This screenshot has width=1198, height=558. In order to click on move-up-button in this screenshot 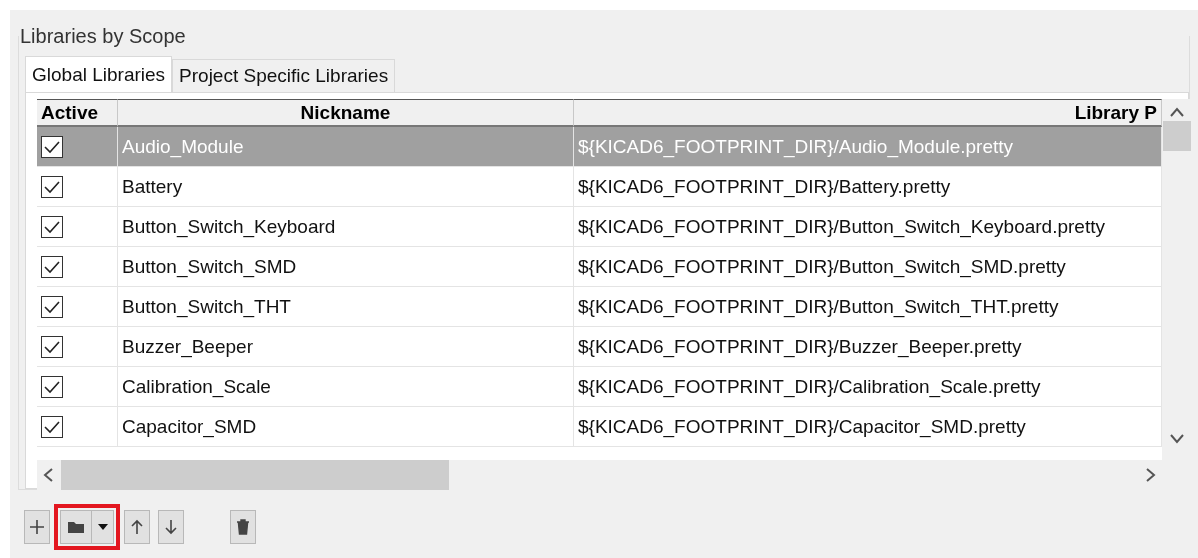, I will do `click(137, 527)`.